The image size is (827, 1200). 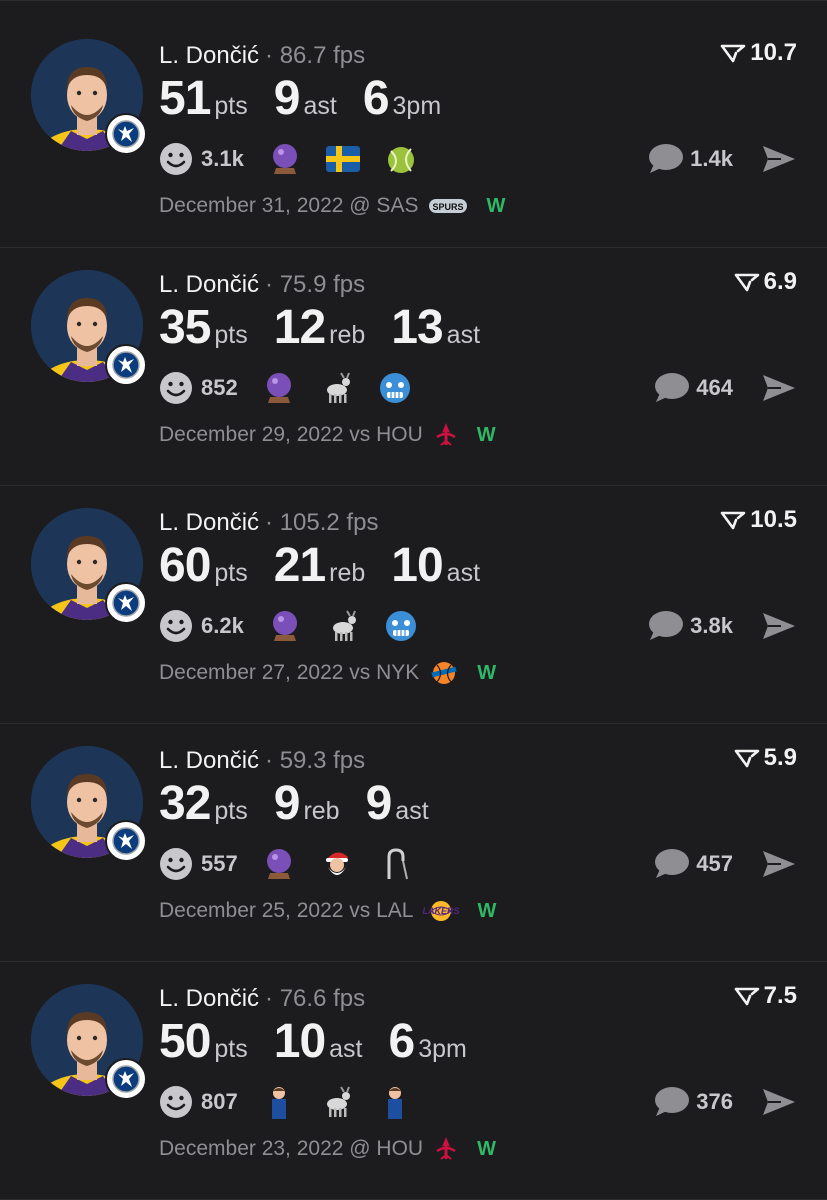 I want to click on stat-line: 50 pts 10 ast 6 3pm, so click(x=478, y=1041).